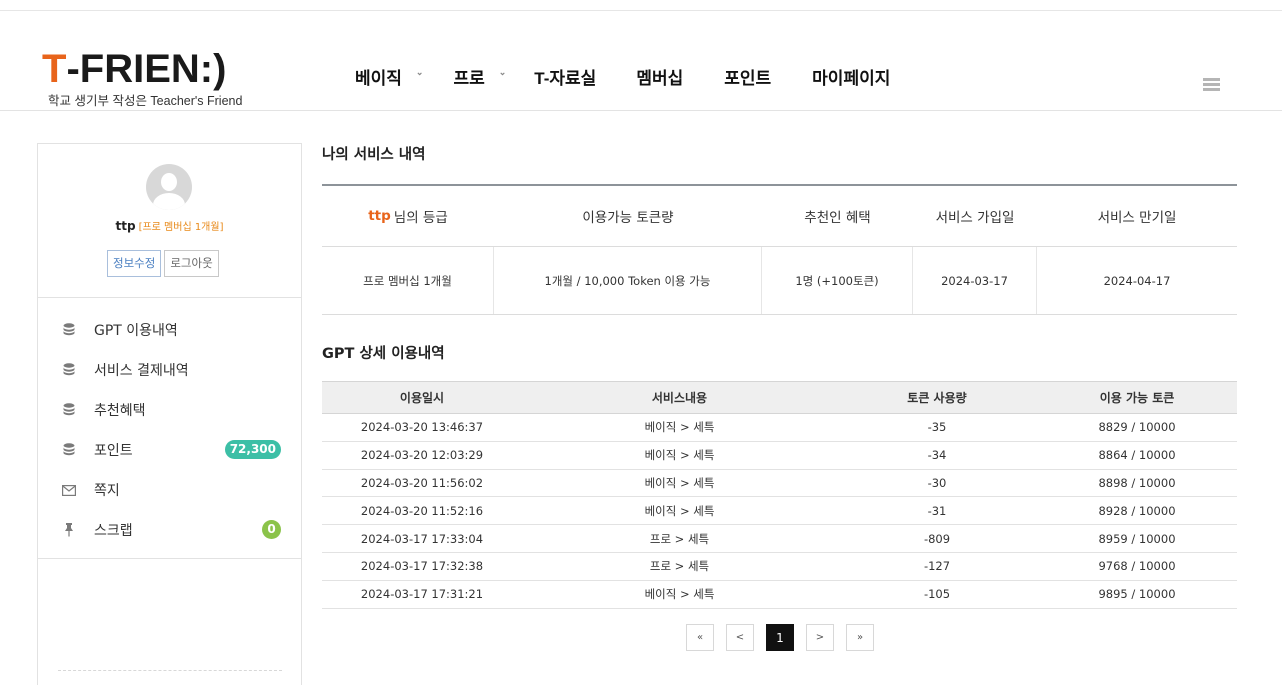 The image size is (1282, 685). I want to click on sidebar-item-messages: 쪽지, so click(169, 490).